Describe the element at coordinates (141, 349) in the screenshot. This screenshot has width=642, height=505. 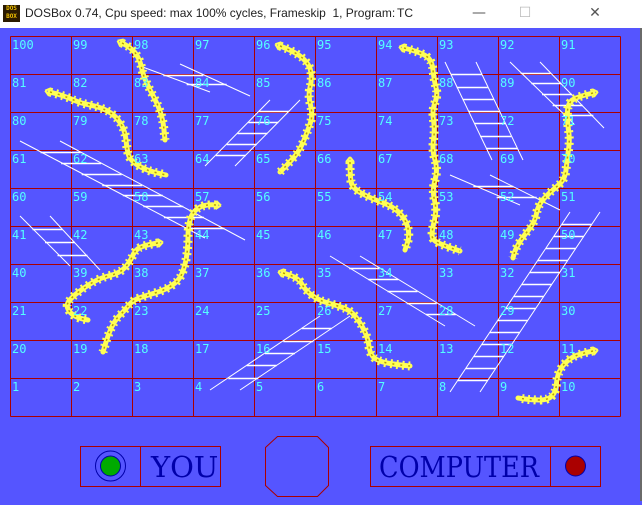
I see `cell-number-18: 18` at that location.